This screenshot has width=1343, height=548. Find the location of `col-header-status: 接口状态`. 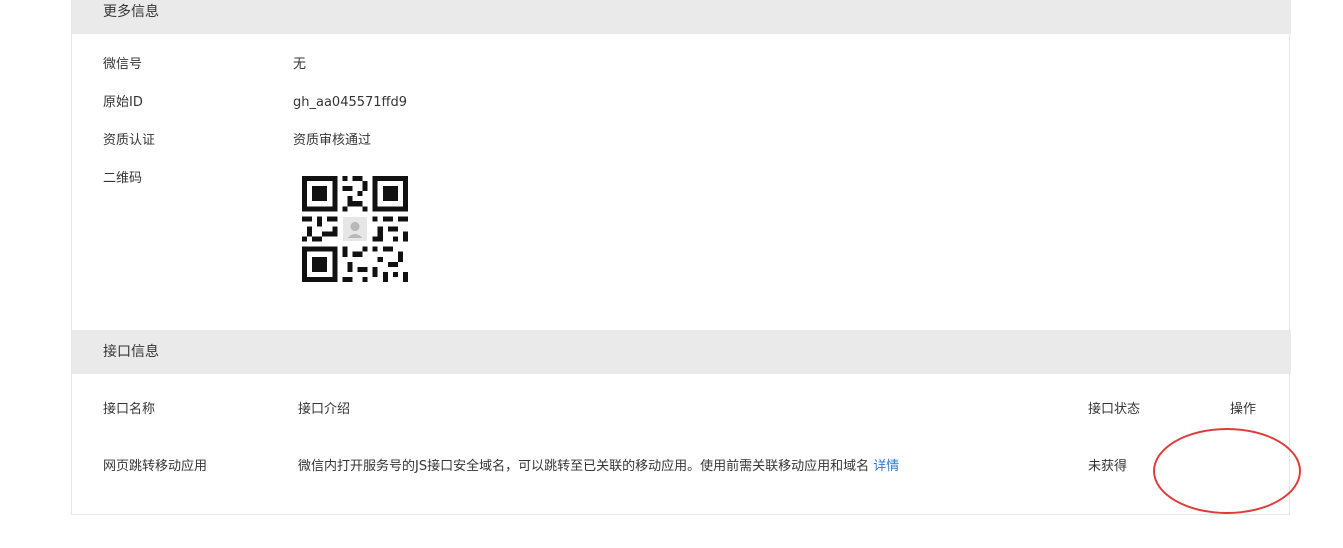

col-header-status: 接口状态 is located at coordinates (1114, 409).